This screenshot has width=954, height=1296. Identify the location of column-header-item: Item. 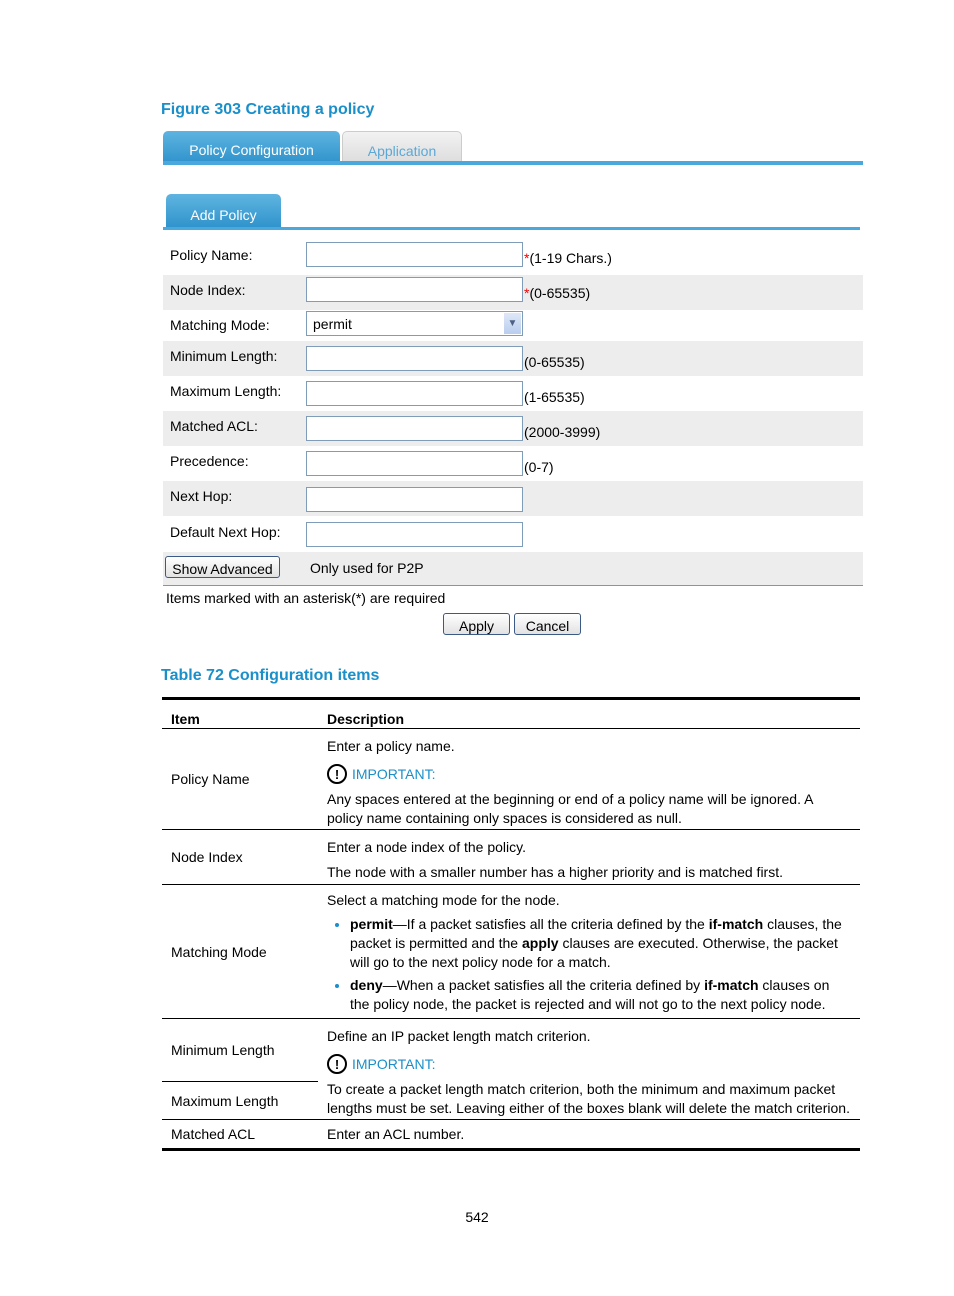
(240, 713).